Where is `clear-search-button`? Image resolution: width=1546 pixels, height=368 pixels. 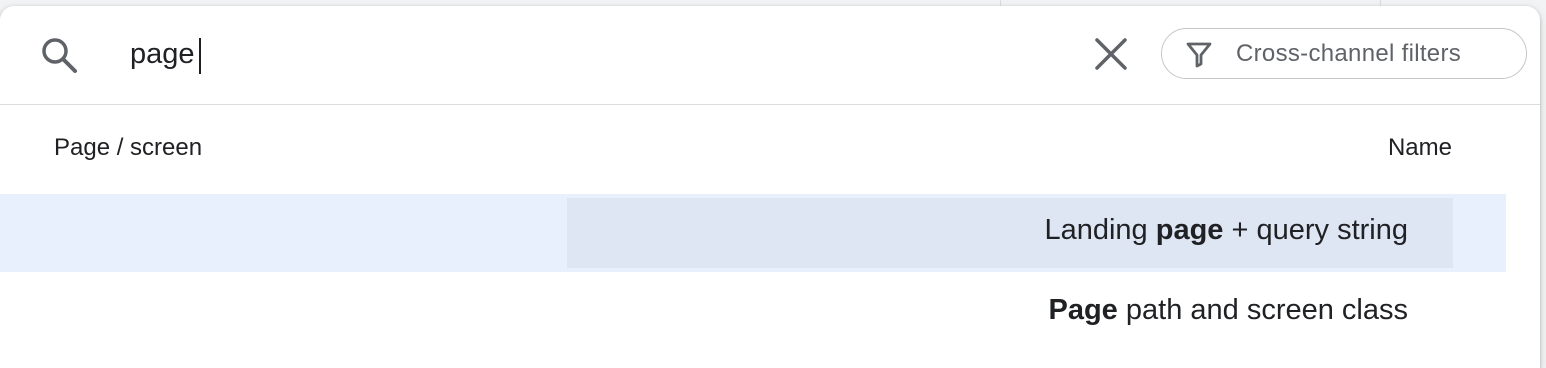
clear-search-button is located at coordinates (1111, 56).